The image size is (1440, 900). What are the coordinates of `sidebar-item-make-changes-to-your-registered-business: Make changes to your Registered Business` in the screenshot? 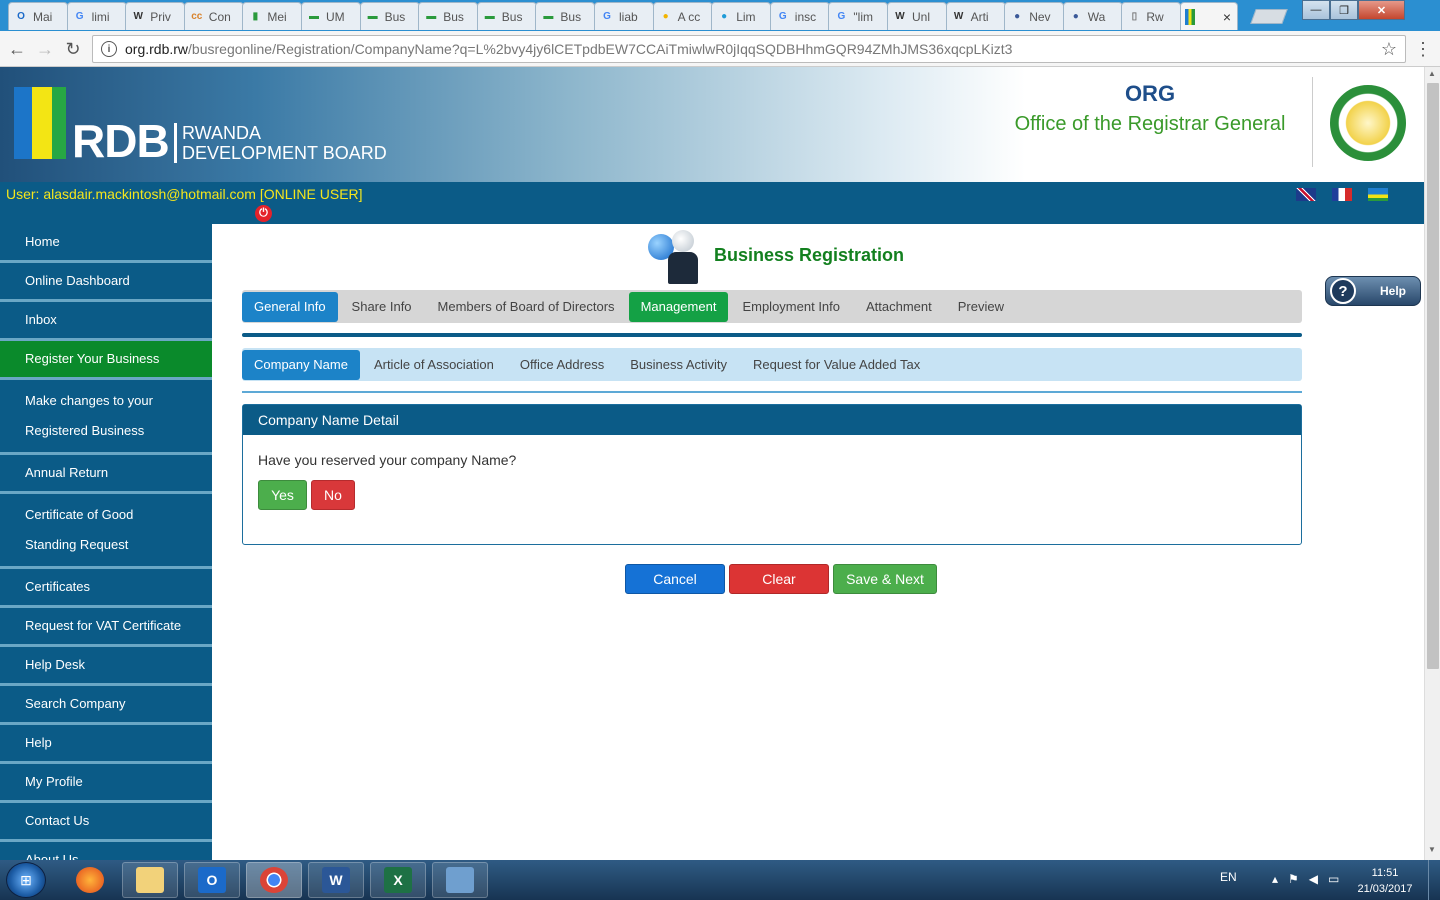 It's located at (106, 417).